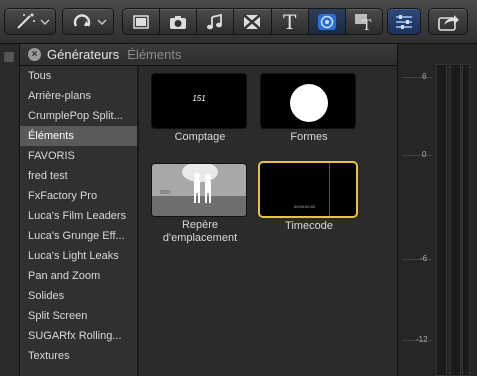  I want to click on tile-comptage: 151 Comptage, so click(200, 109).